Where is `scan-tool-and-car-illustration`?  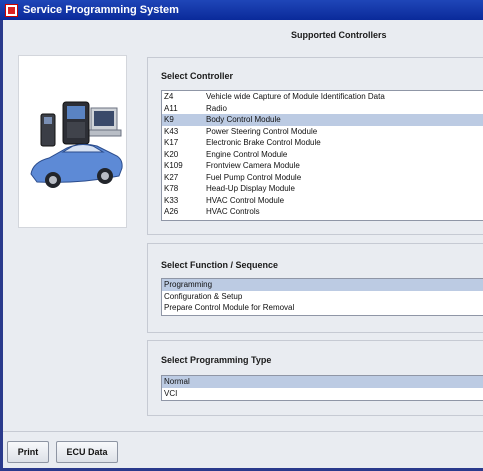
scan-tool-and-car-illustration is located at coordinates (76, 144).